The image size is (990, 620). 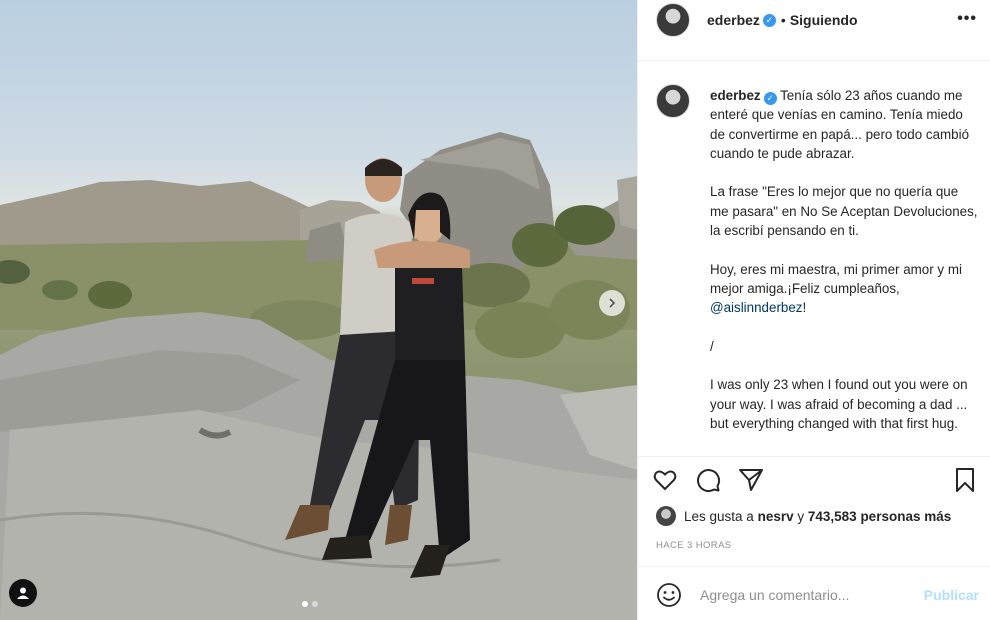 I want to click on likes-prefix: Les gusta a, so click(x=719, y=516).